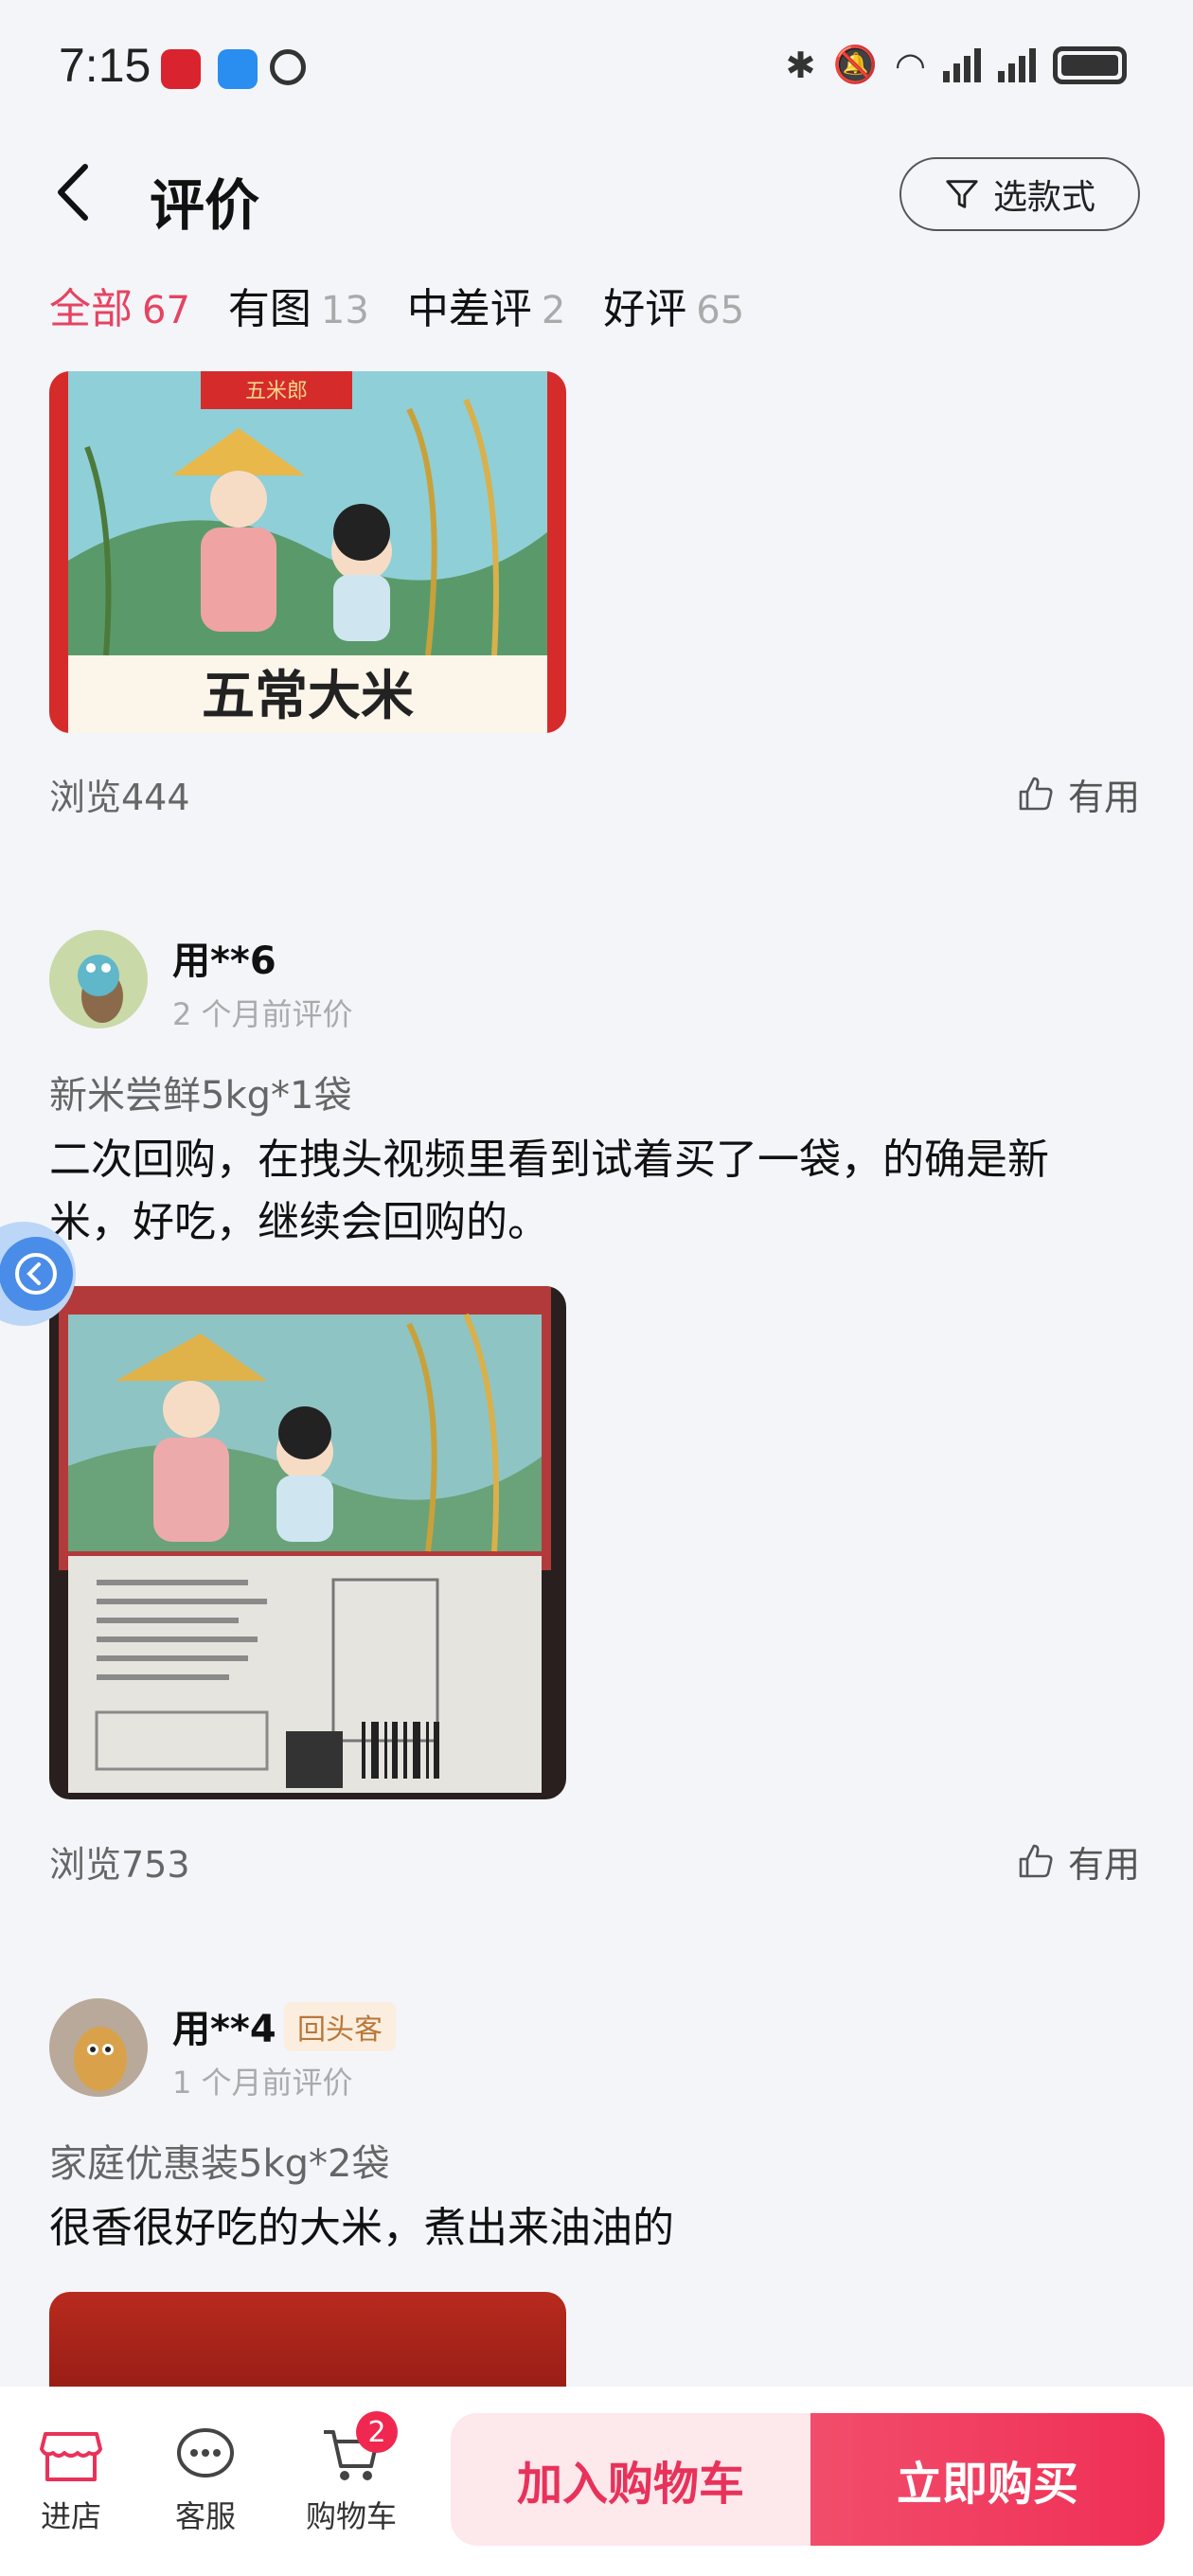  I want to click on alarm-icon, so click(288, 67).